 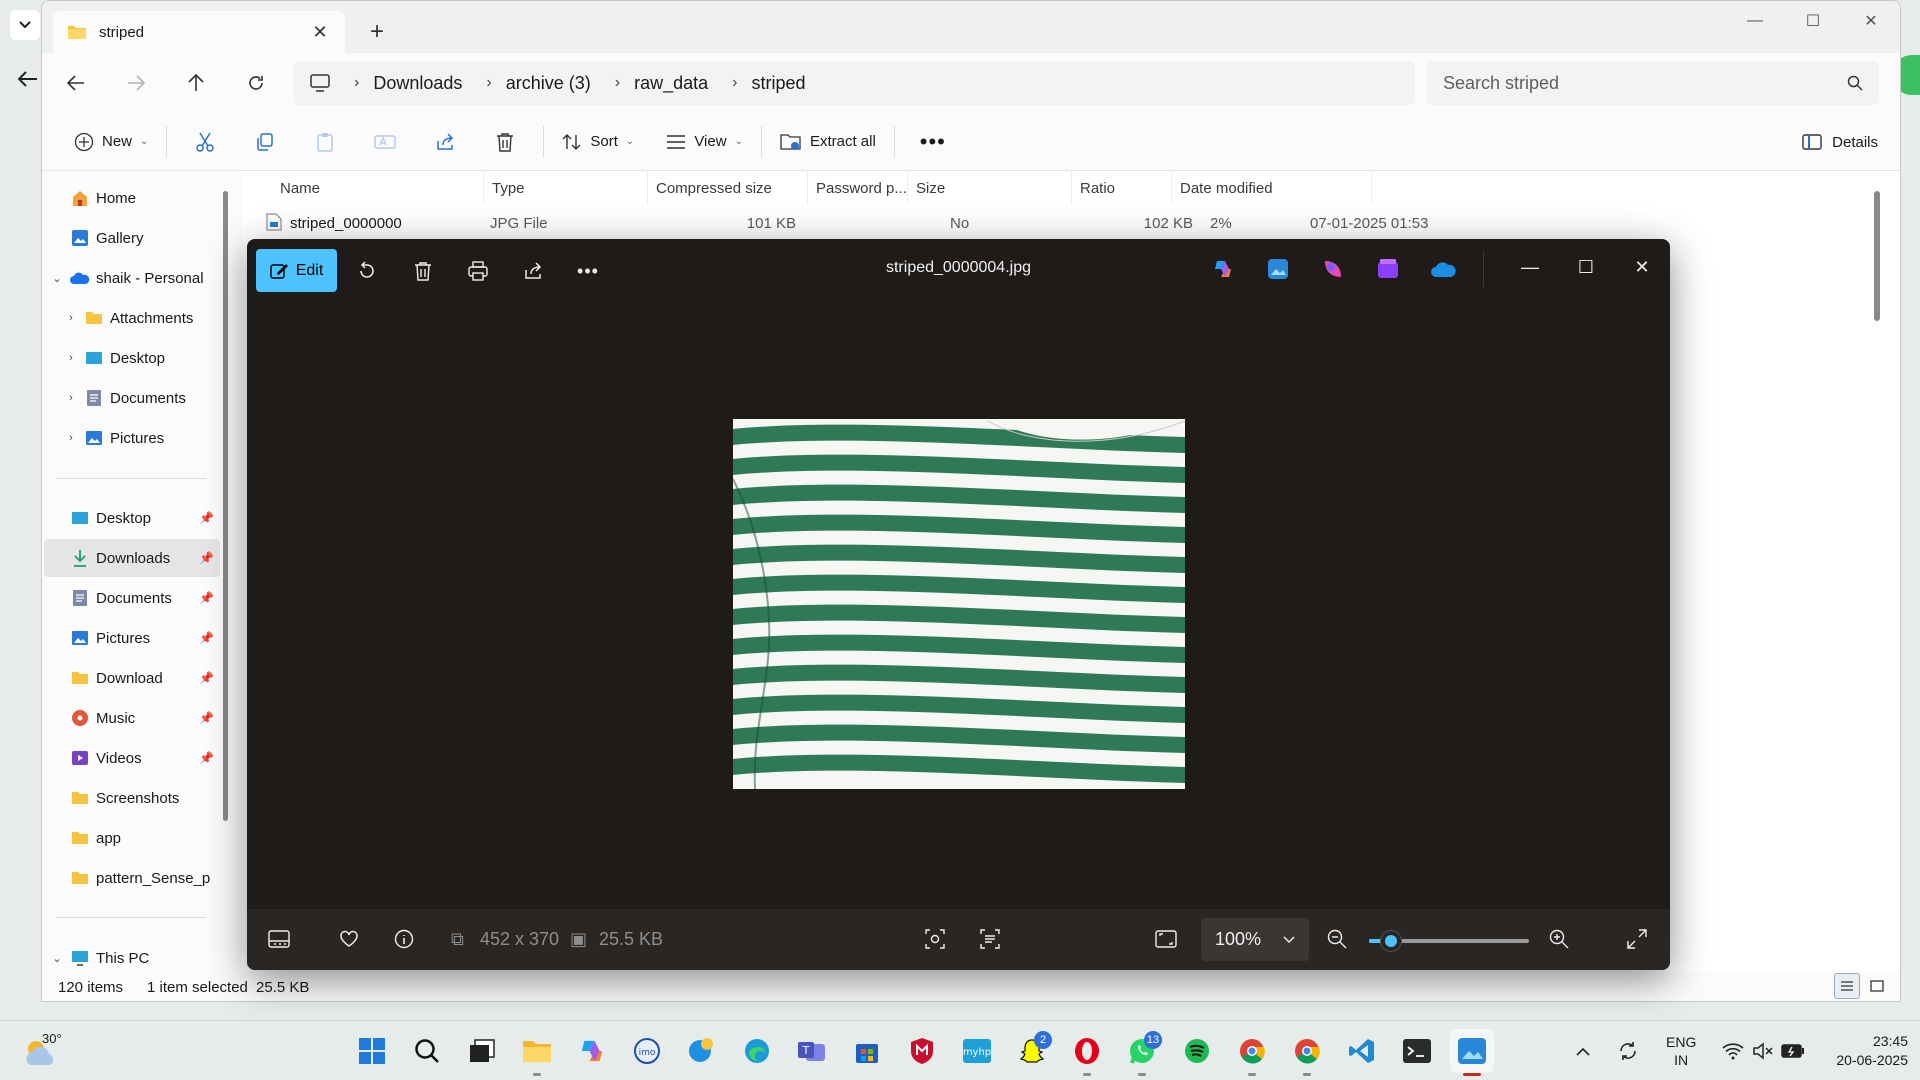 What do you see at coordinates (57, 958) in the screenshot?
I see `chevron-down-icon: ⌄` at bounding box center [57, 958].